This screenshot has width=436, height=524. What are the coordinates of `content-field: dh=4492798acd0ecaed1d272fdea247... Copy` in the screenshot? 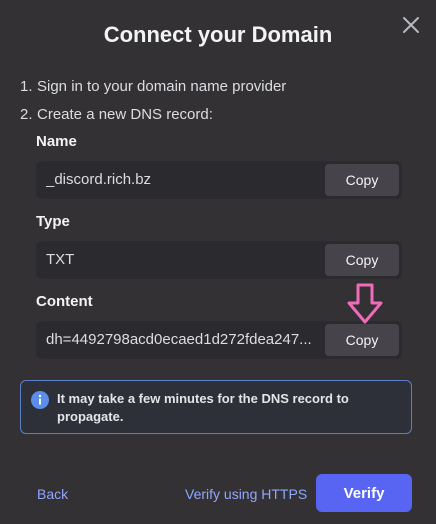 It's located at (219, 340).